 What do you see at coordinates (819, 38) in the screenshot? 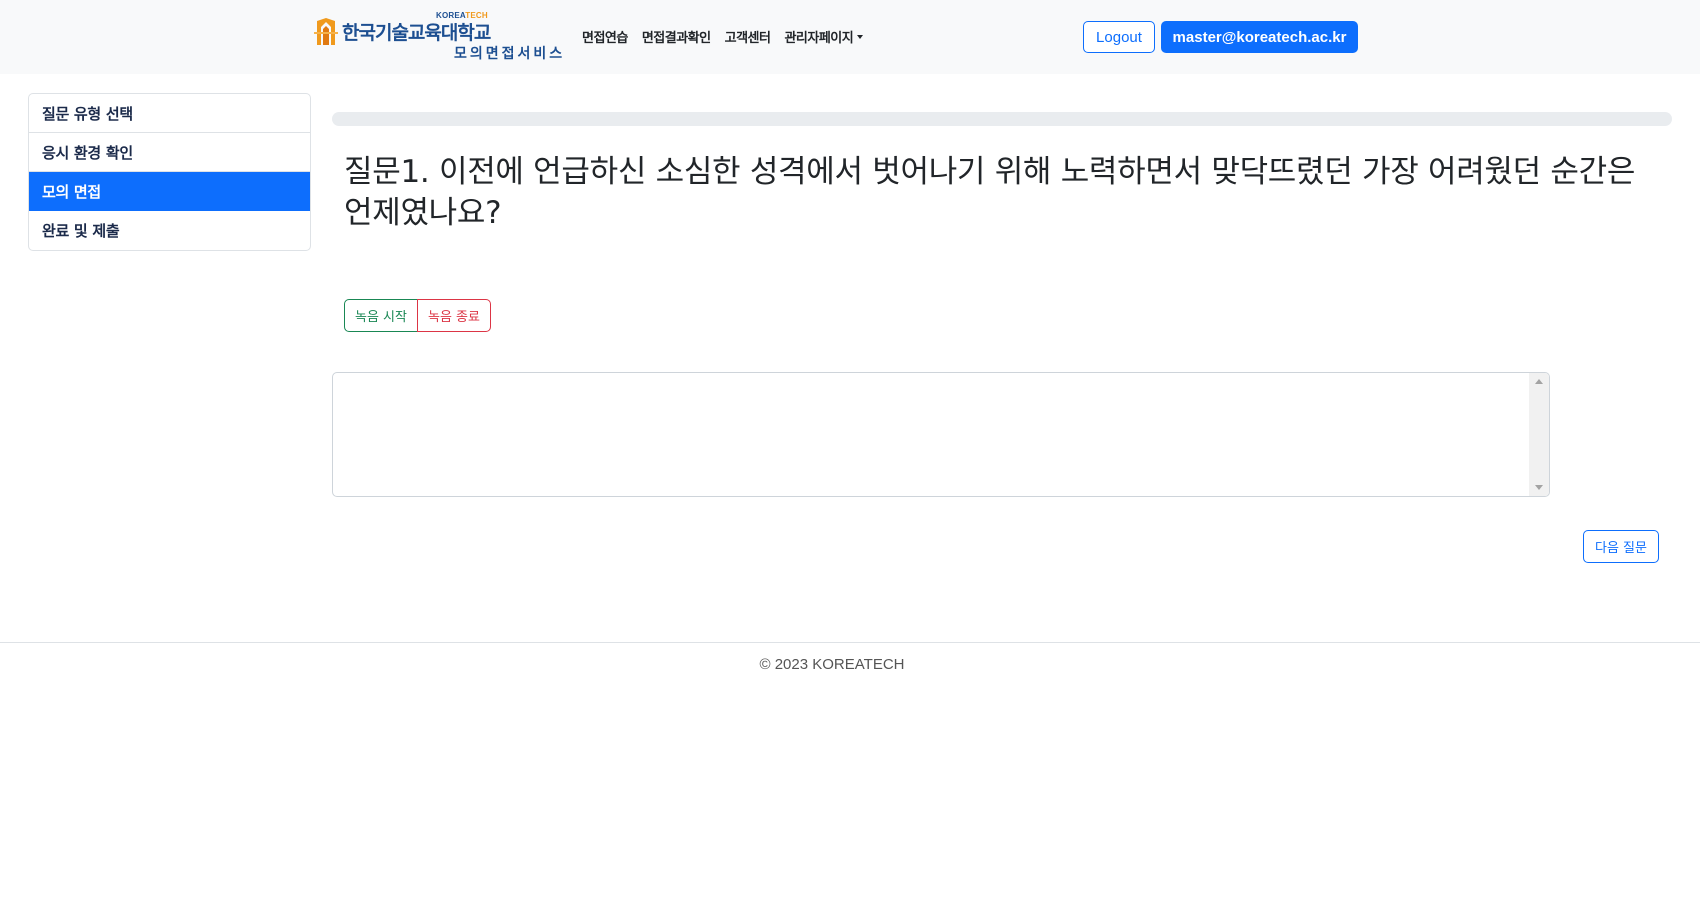
I see `nav-dropdown-admin-label: 관리자페이지` at bounding box center [819, 38].